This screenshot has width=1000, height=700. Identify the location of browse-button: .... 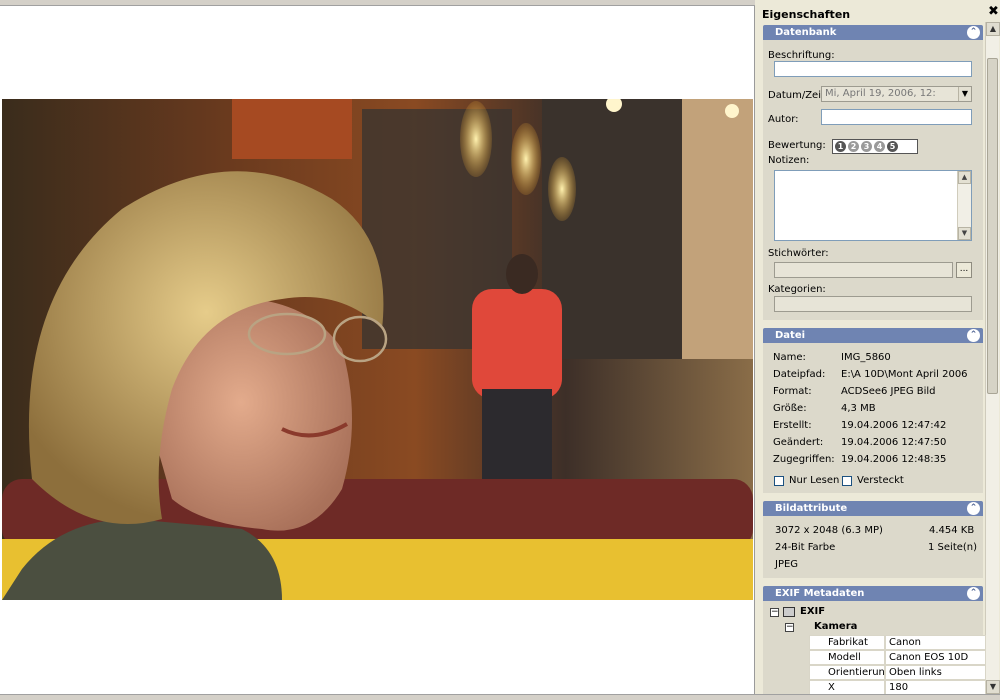
(964, 270).